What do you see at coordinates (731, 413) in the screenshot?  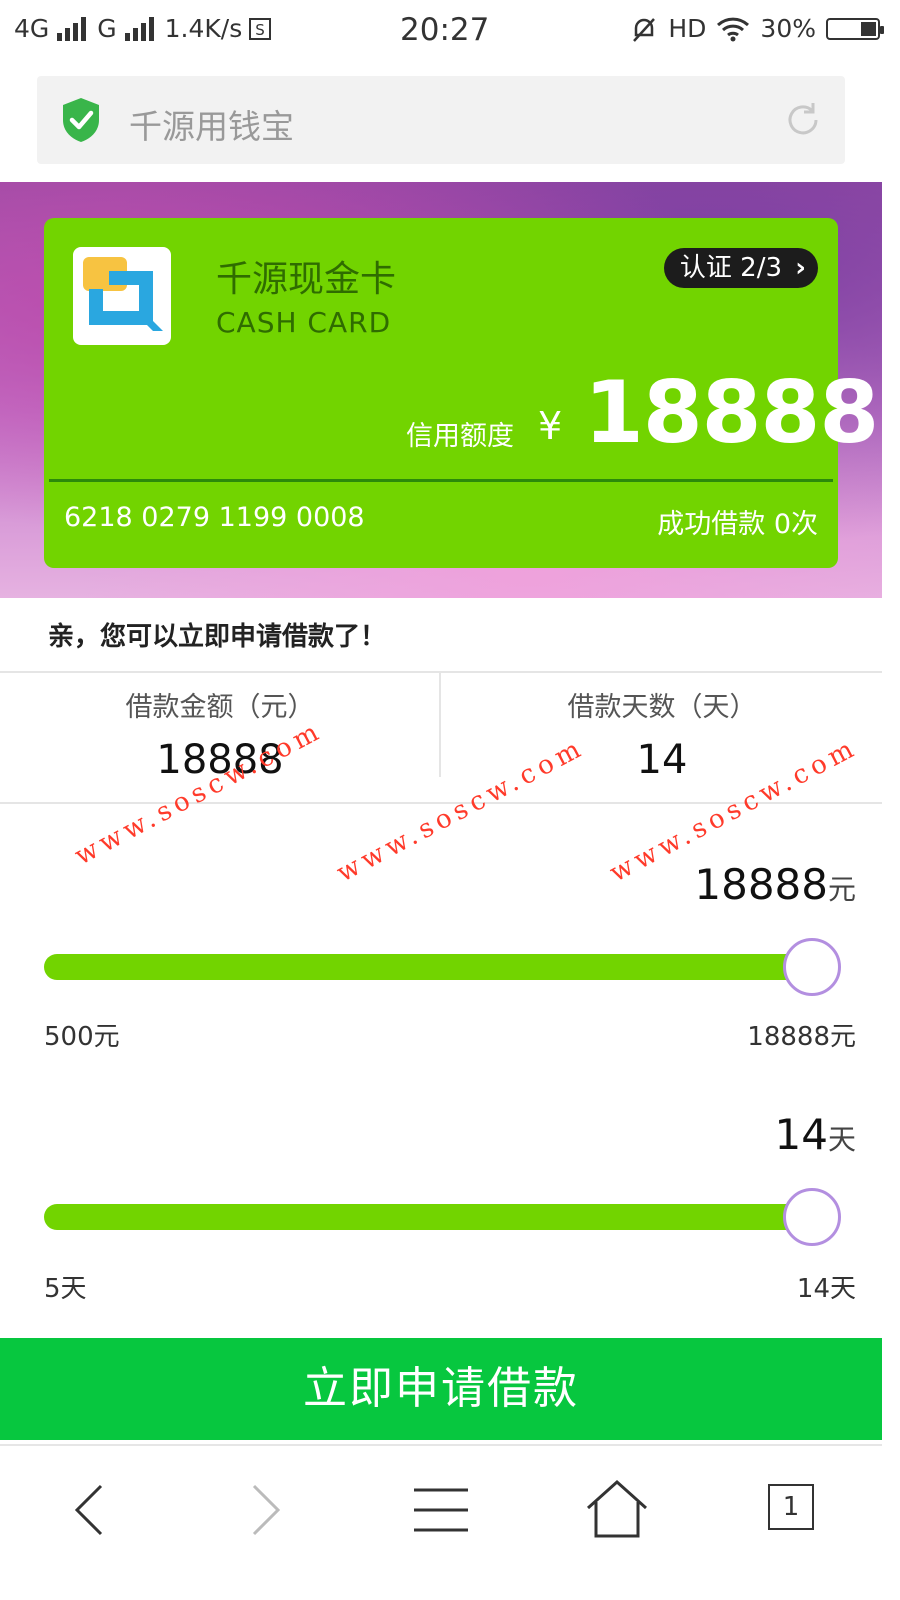 I see `credit-limit-amount: 18888` at bounding box center [731, 413].